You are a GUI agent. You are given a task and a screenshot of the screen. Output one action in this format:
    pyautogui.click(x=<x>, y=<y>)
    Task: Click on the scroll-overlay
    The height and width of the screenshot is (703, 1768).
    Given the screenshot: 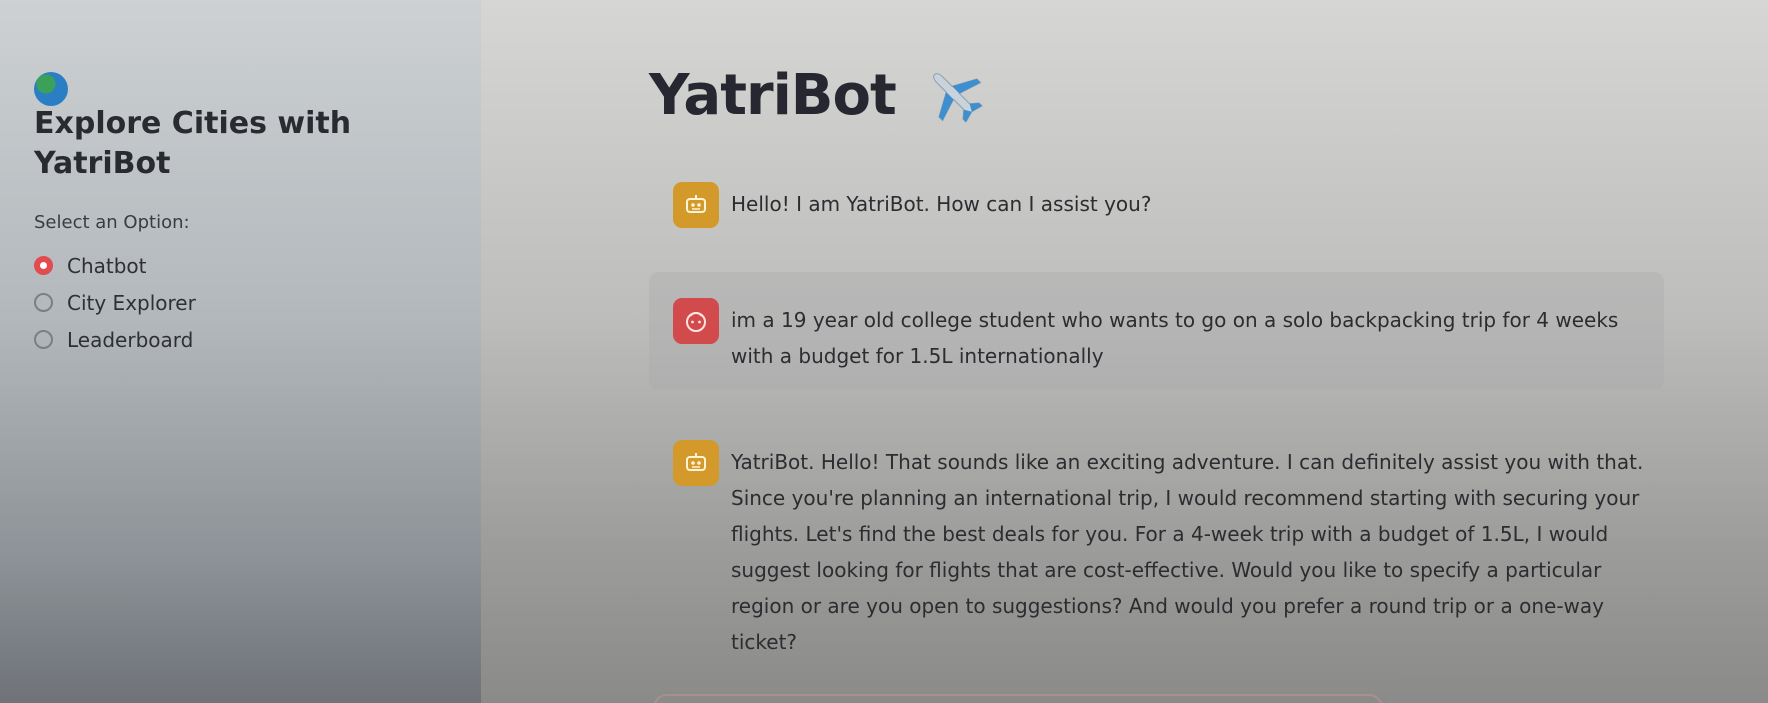 What is the action you would take?
    pyautogui.click(x=1578, y=690)
    